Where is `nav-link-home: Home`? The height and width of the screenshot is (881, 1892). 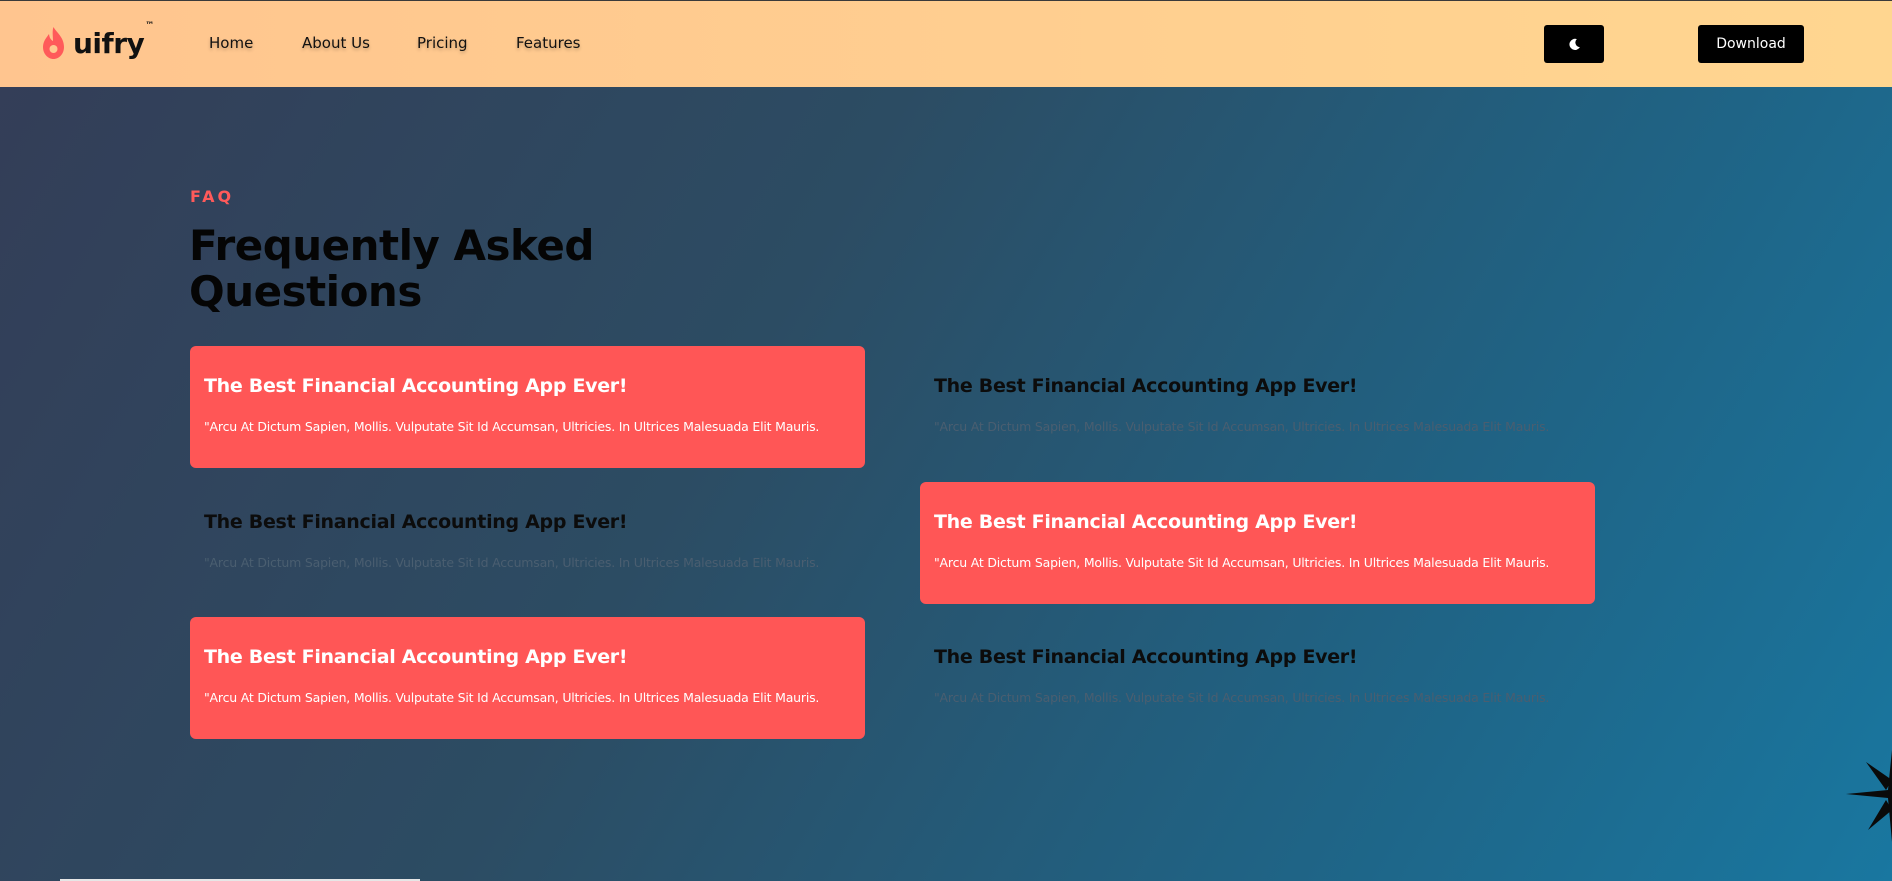 nav-link-home: Home is located at coordinates (231, 43).